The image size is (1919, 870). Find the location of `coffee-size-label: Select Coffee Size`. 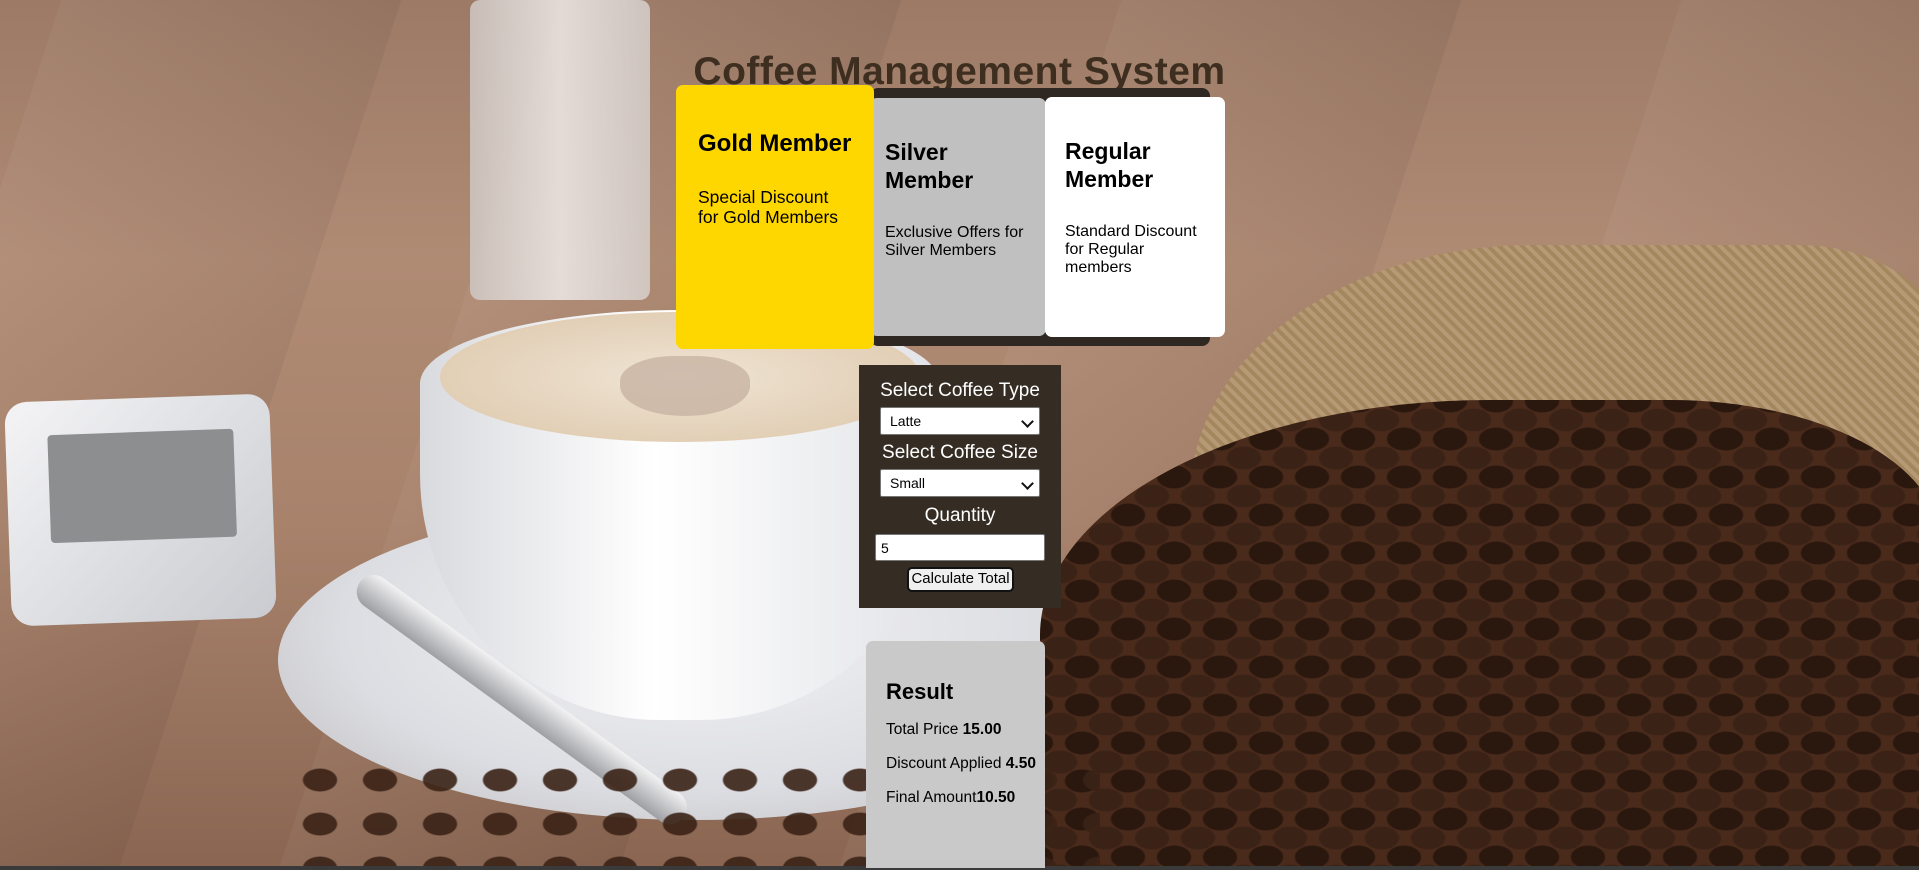

coffee-size-label: Select Coffee Size is located at coordinates (960, 452).